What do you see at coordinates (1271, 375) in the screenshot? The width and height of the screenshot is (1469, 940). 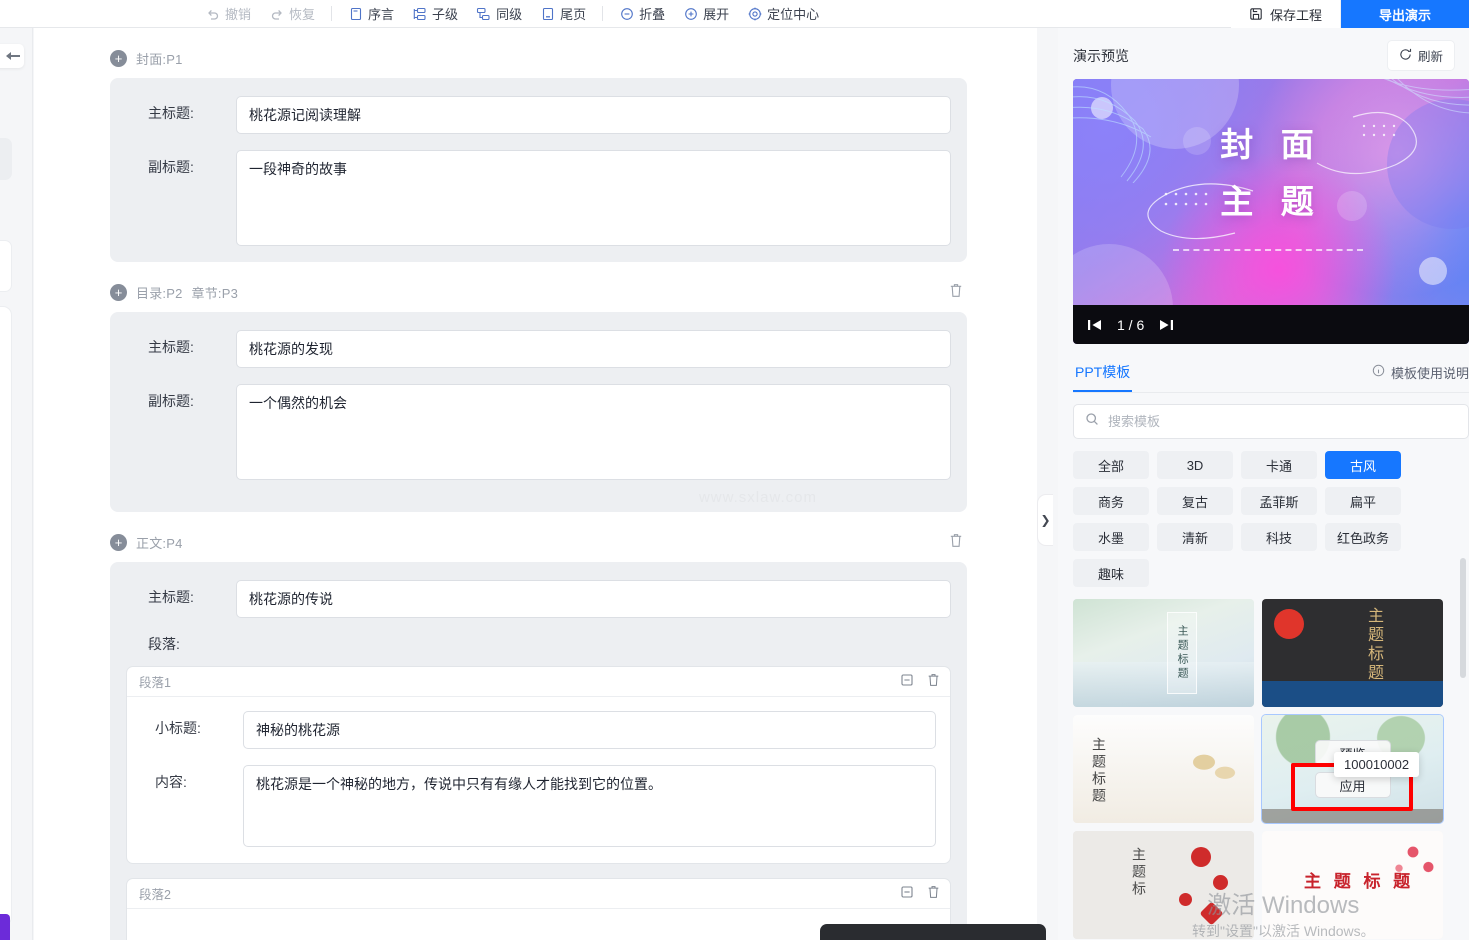 I see `template-tabs-row: PPT模板 模板使用说明` at bounding box center [1271, 375].